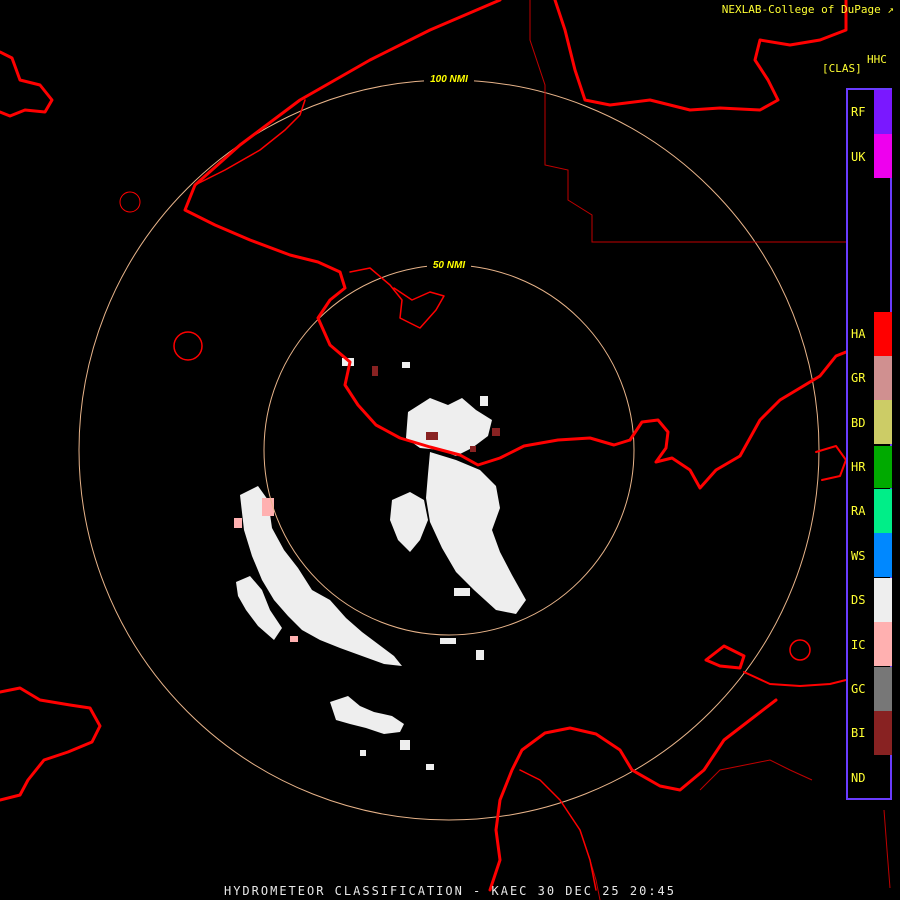 This screenshot has height=900, width=900. I want to click on echo-inner-spokes, so click(409, 522).